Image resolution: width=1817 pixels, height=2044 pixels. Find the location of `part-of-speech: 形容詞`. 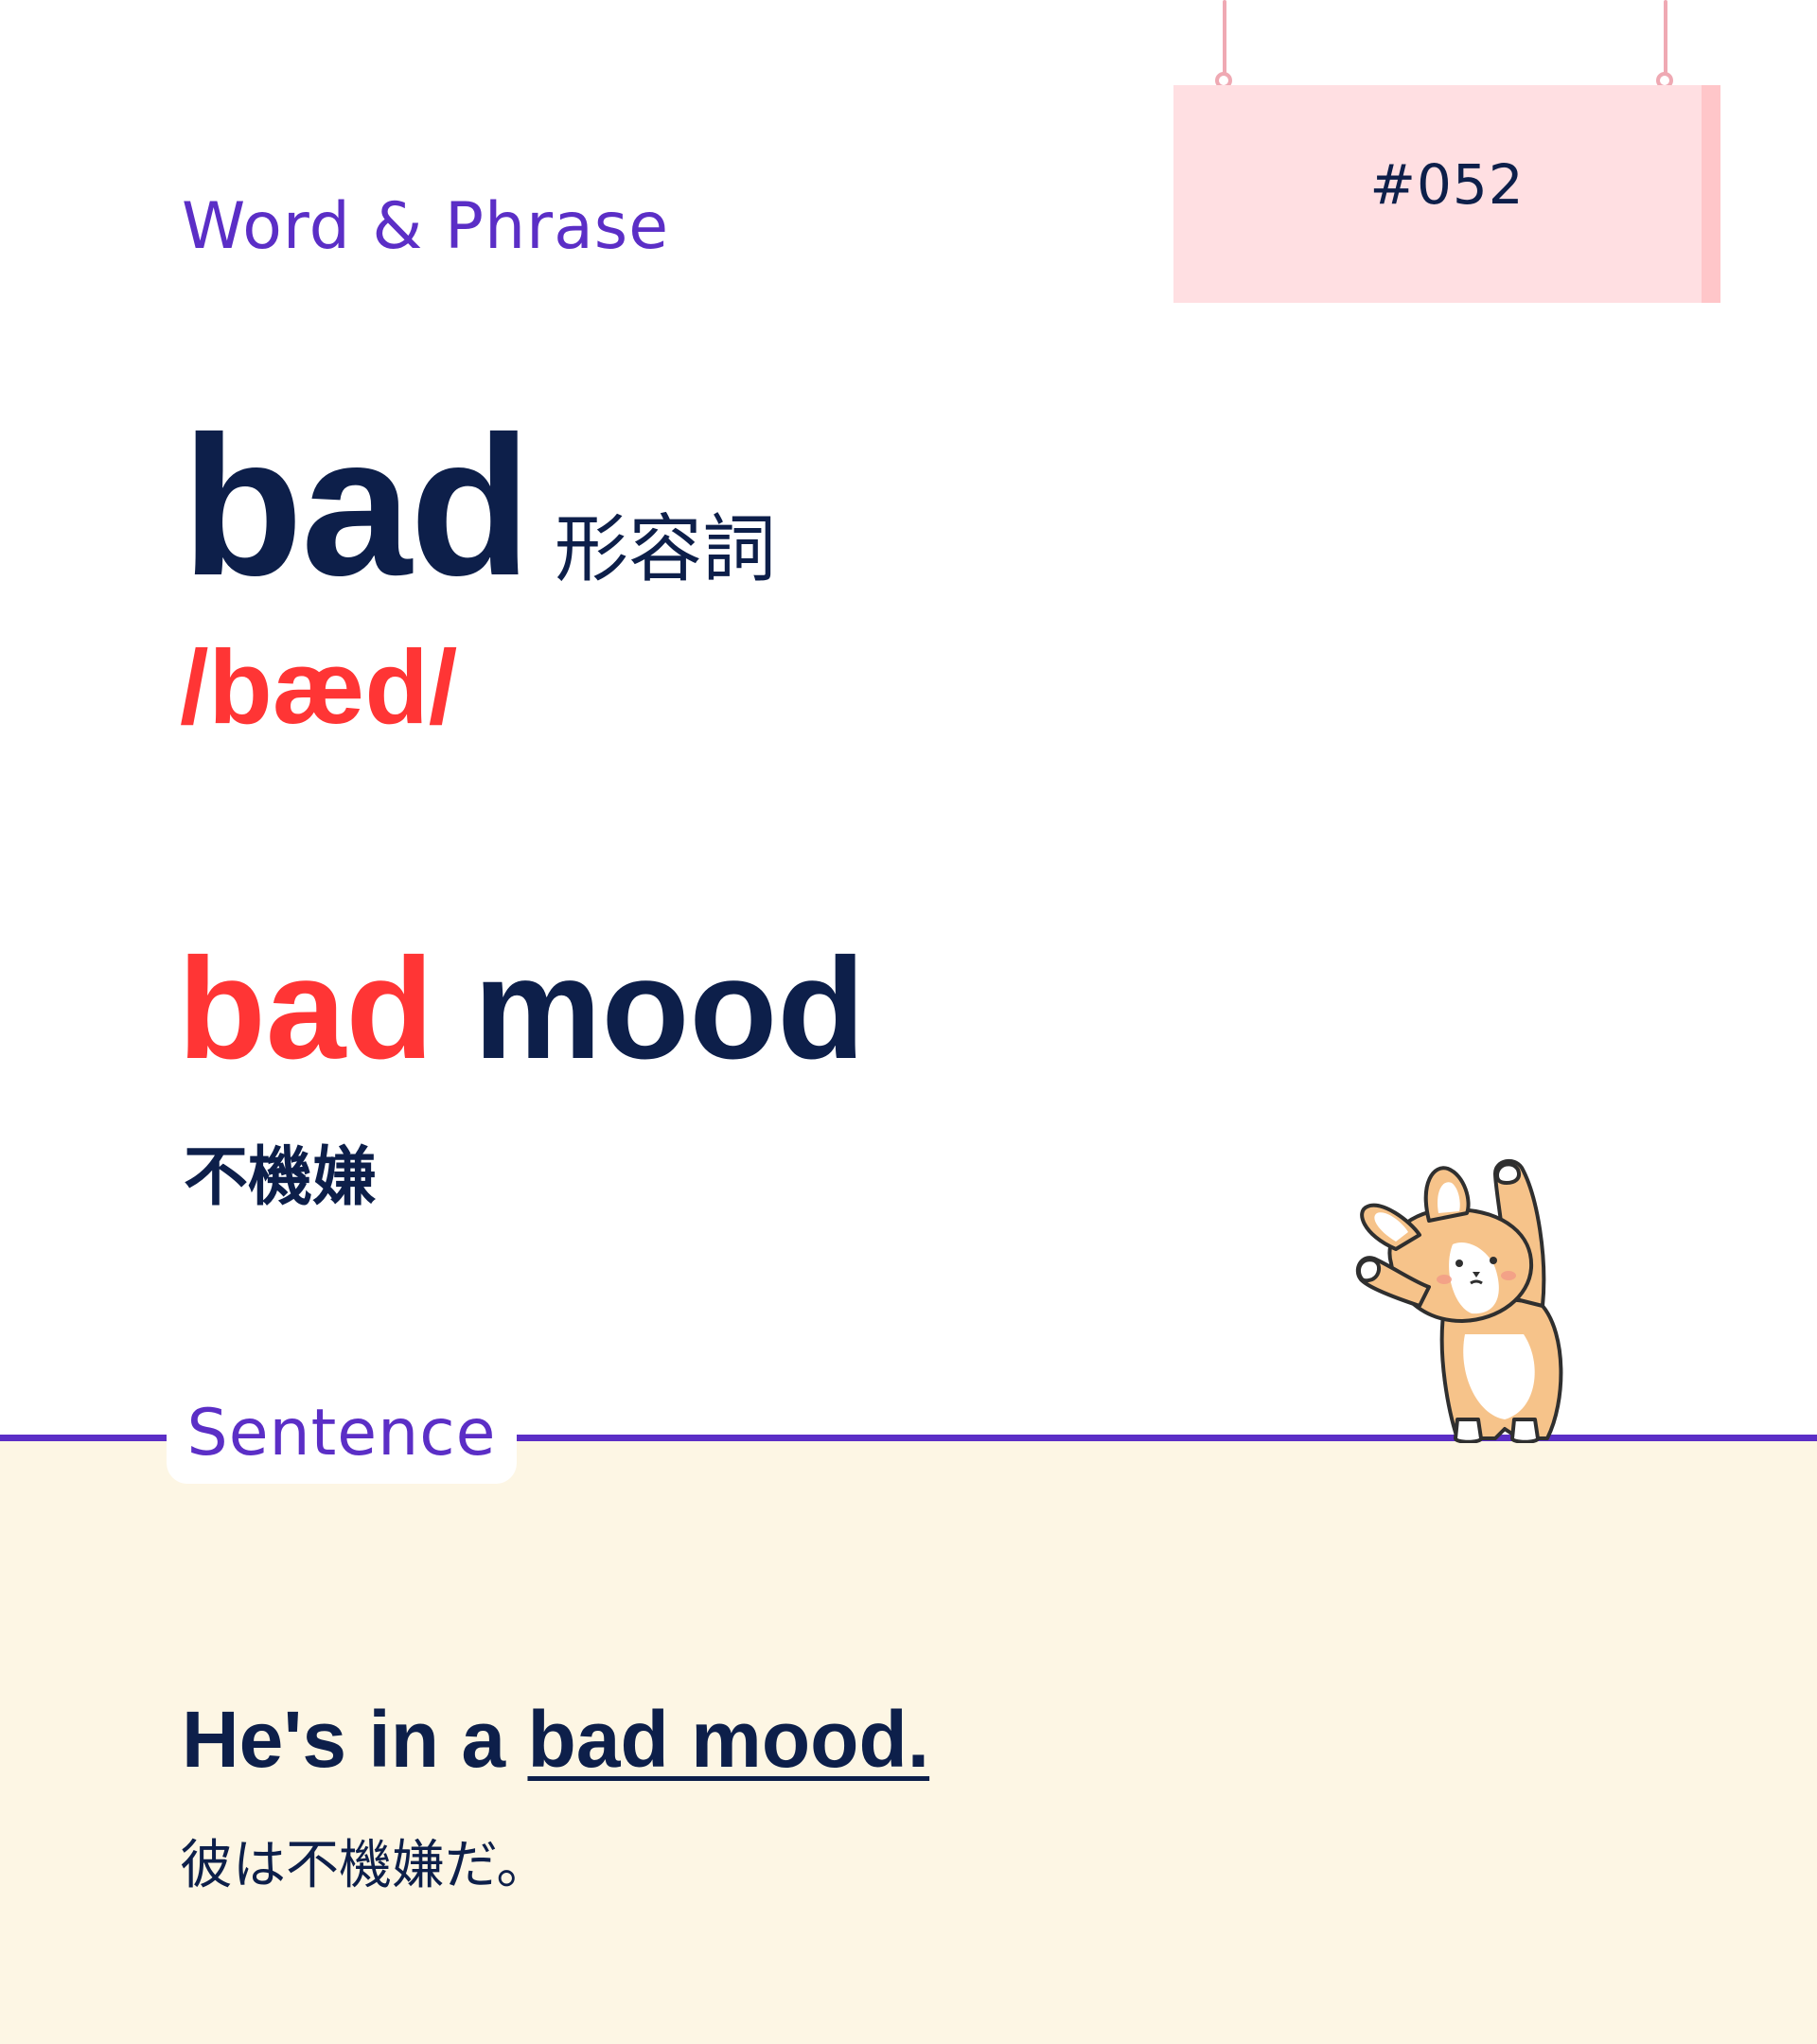

part-of-speech: 形容詞 is located at coordinates (666, 549).